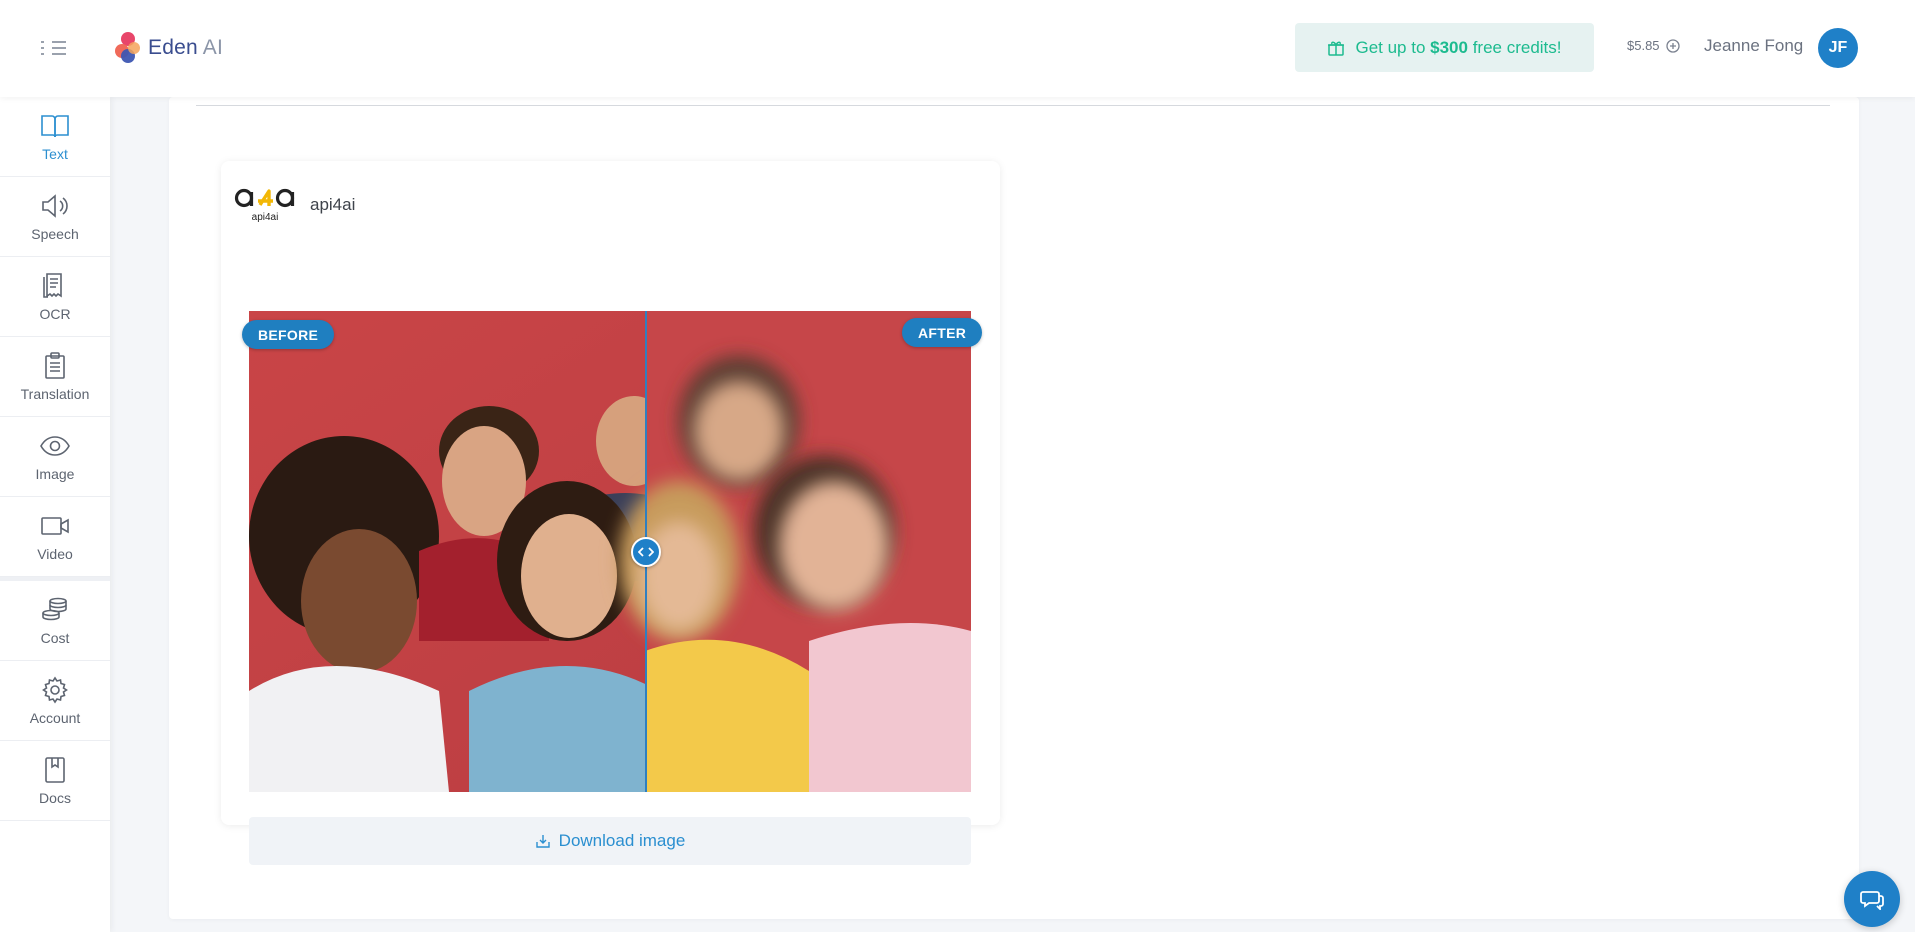  Describe the element at coordinates (622, 840) in the screenshot. I see `download-label: Download image` at that location.